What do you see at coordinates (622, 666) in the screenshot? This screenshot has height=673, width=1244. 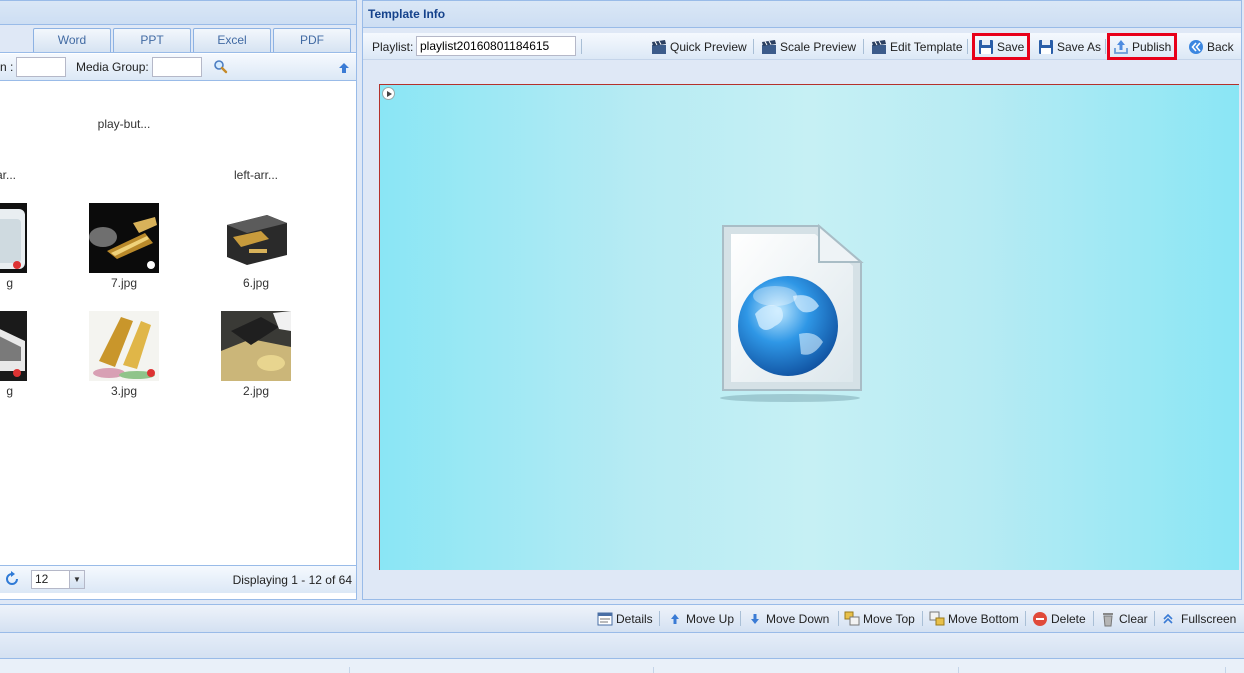 I see `playlist-strip-columns` at bounding box center [622, 666].